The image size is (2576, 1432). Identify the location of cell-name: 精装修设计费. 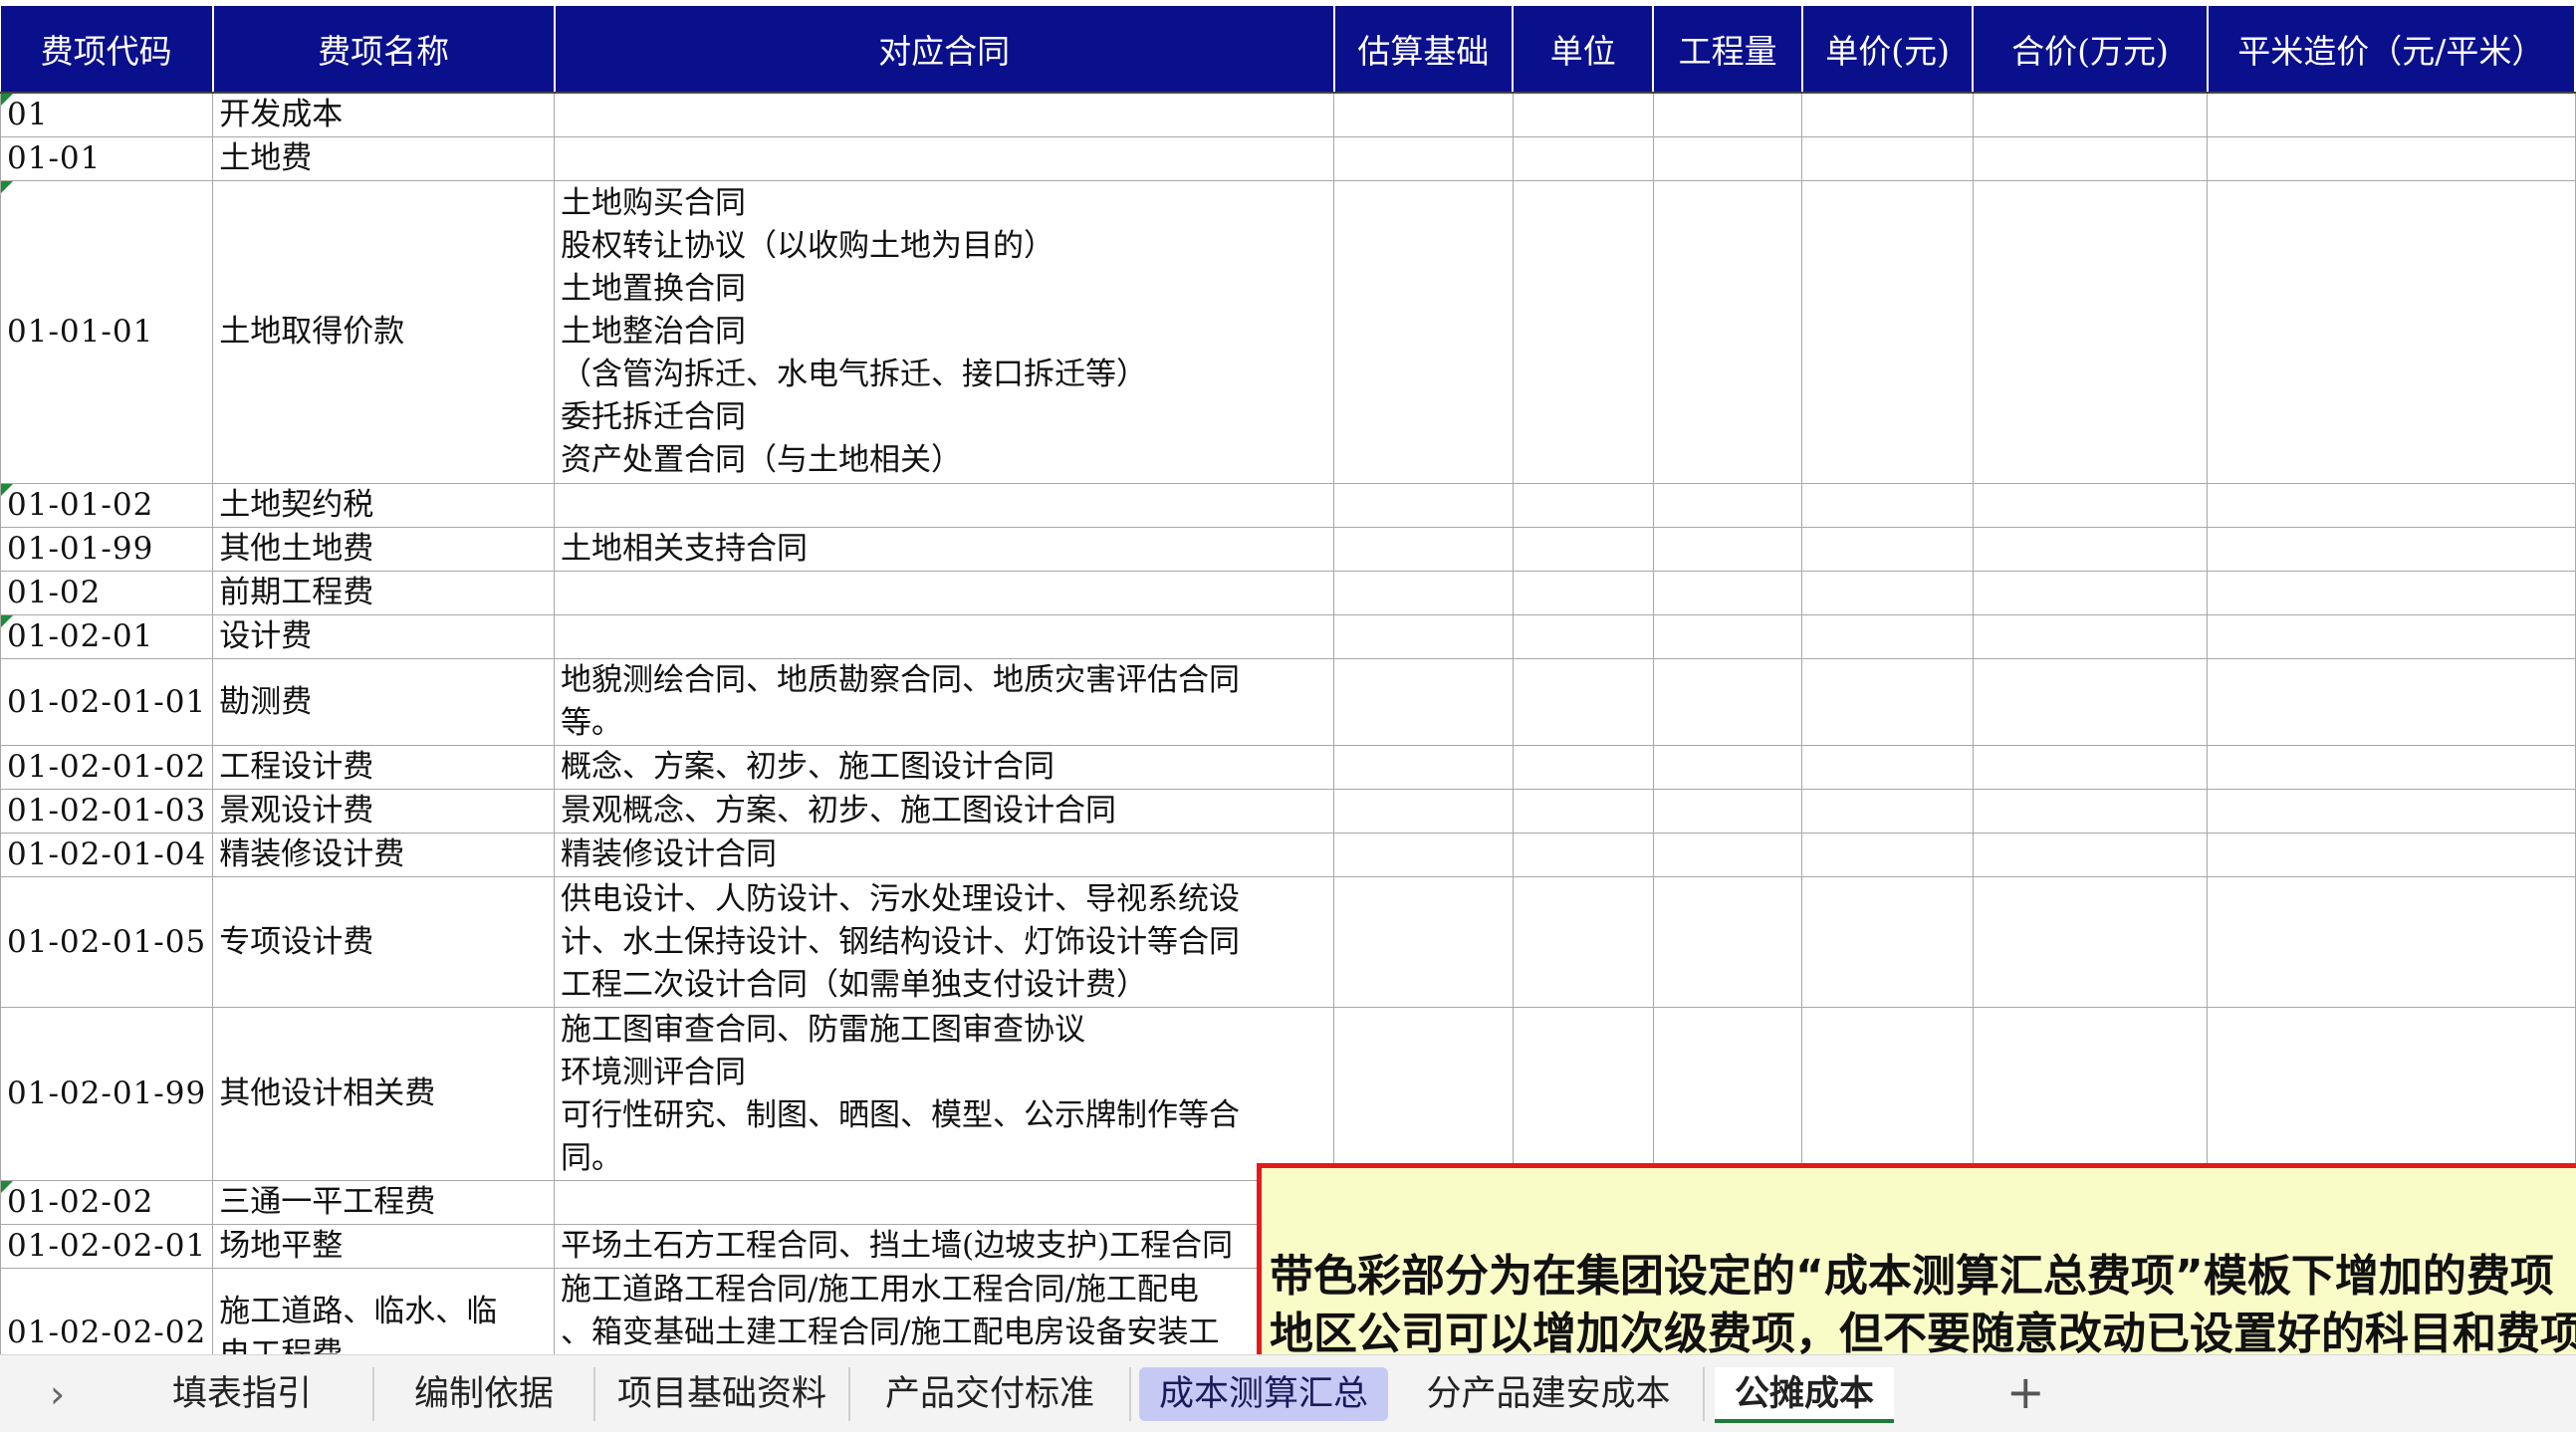
(383, 855).